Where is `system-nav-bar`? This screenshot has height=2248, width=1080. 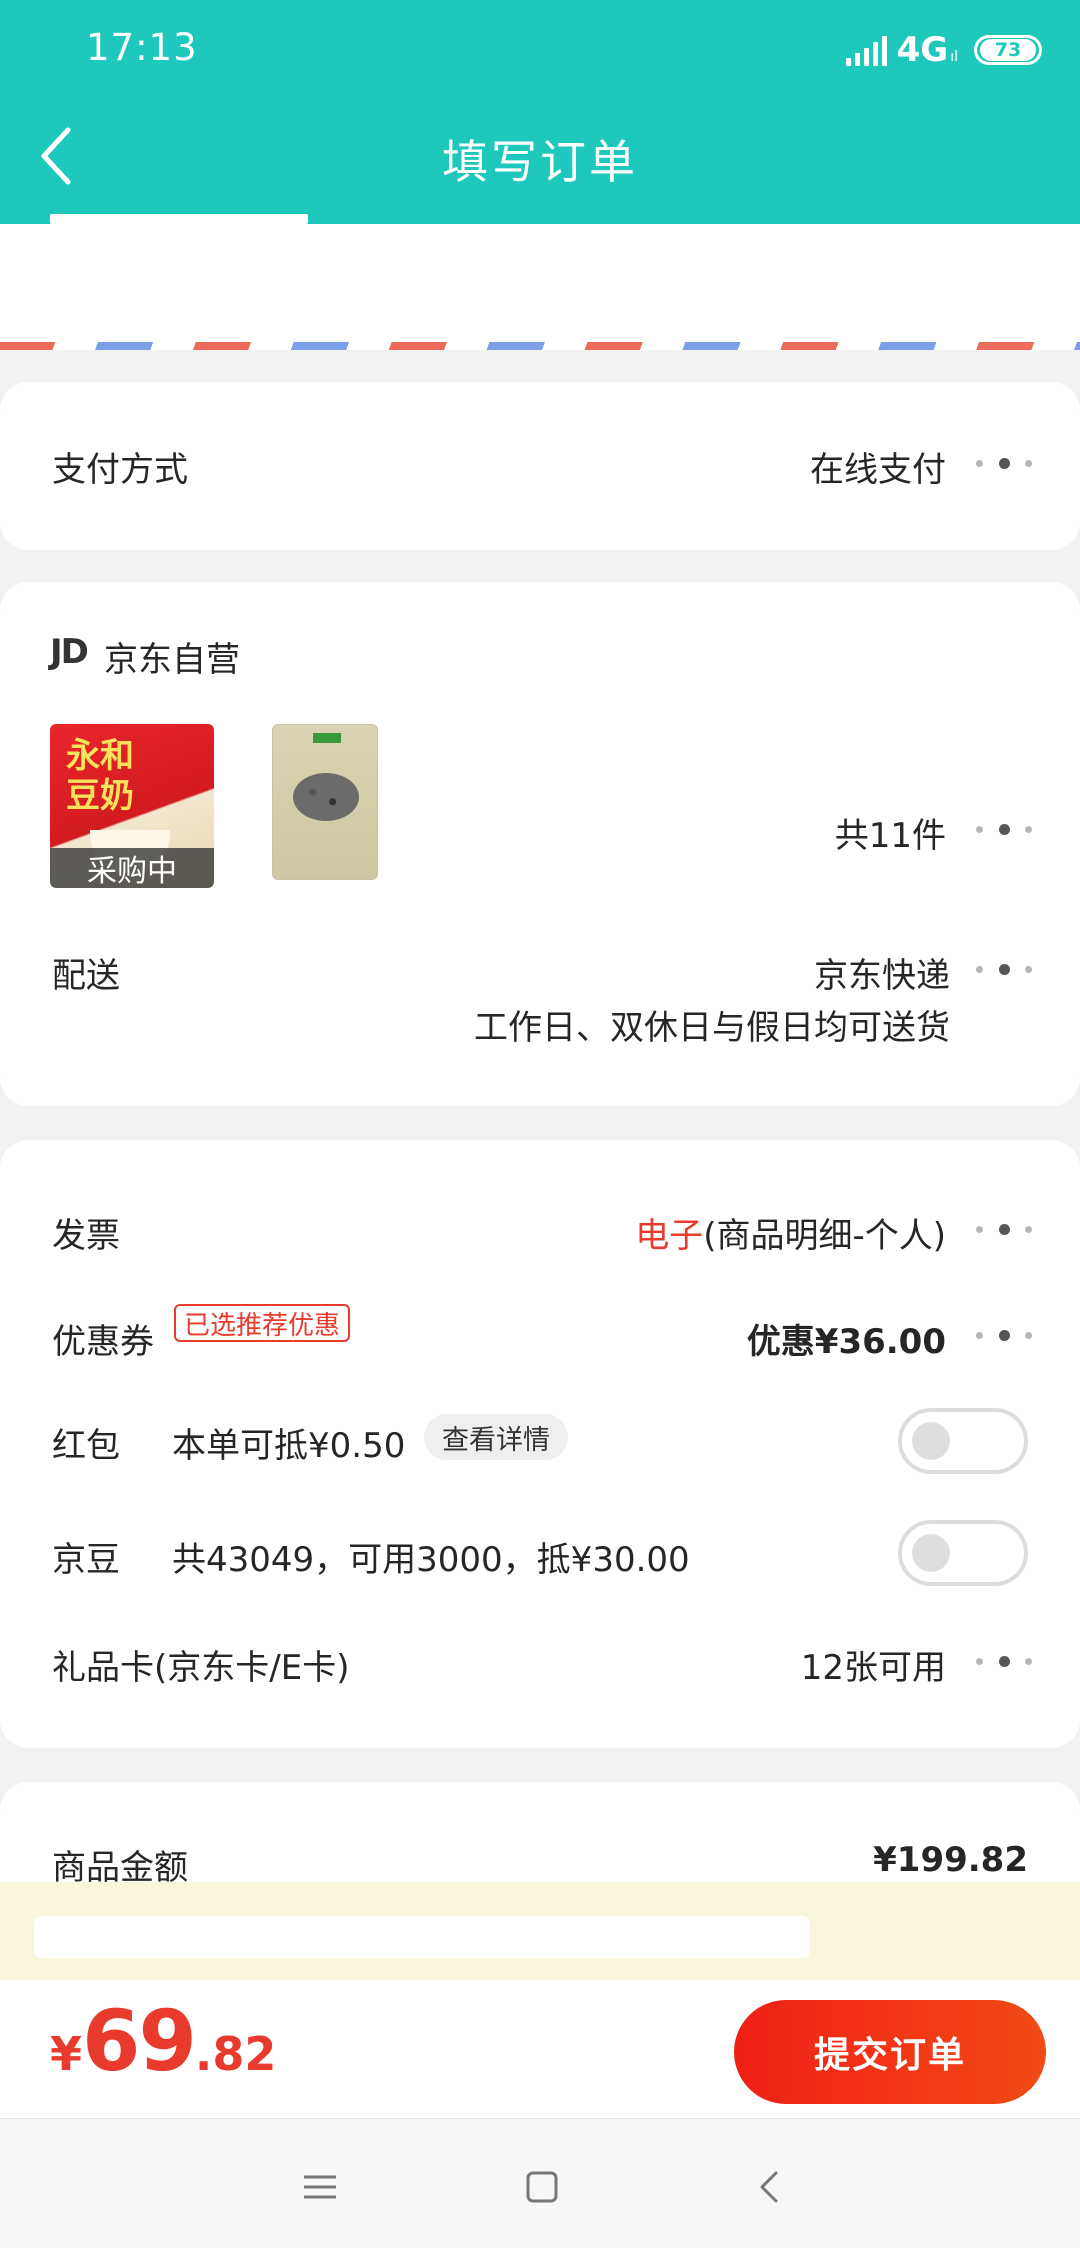 system-nav-bar is located at coordinates (540, 2183).